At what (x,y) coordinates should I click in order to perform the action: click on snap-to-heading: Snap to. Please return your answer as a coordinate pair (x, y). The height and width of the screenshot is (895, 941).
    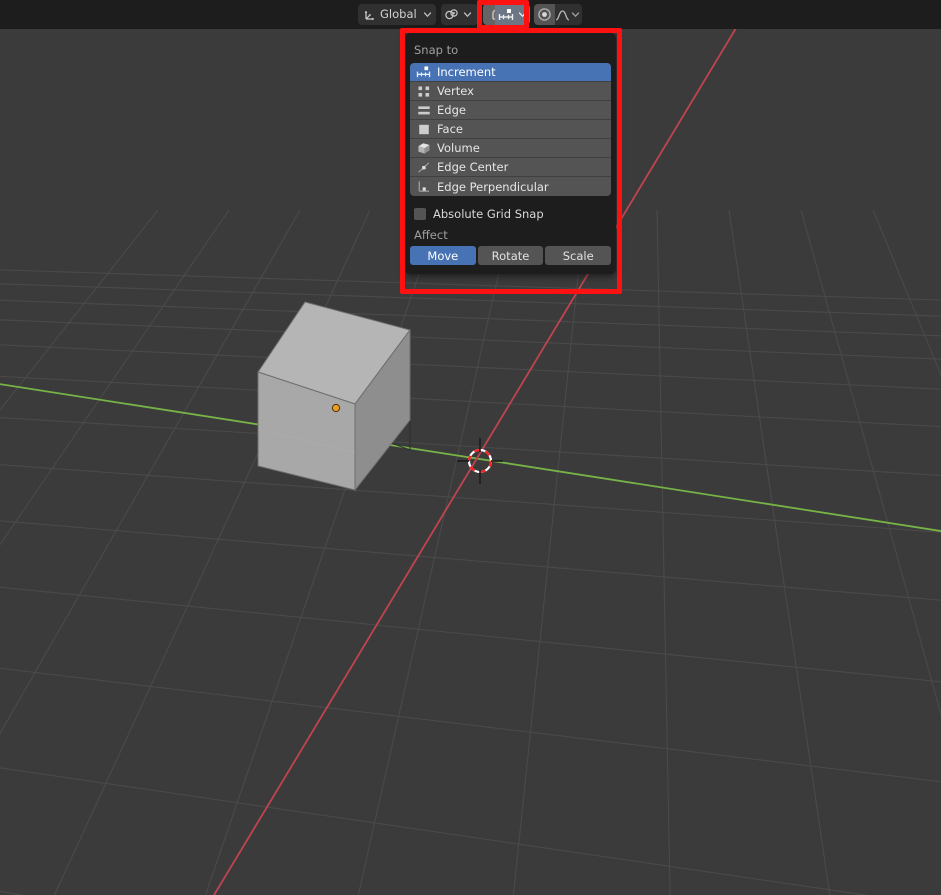
    Looking at the image, I should click on (436, 50).